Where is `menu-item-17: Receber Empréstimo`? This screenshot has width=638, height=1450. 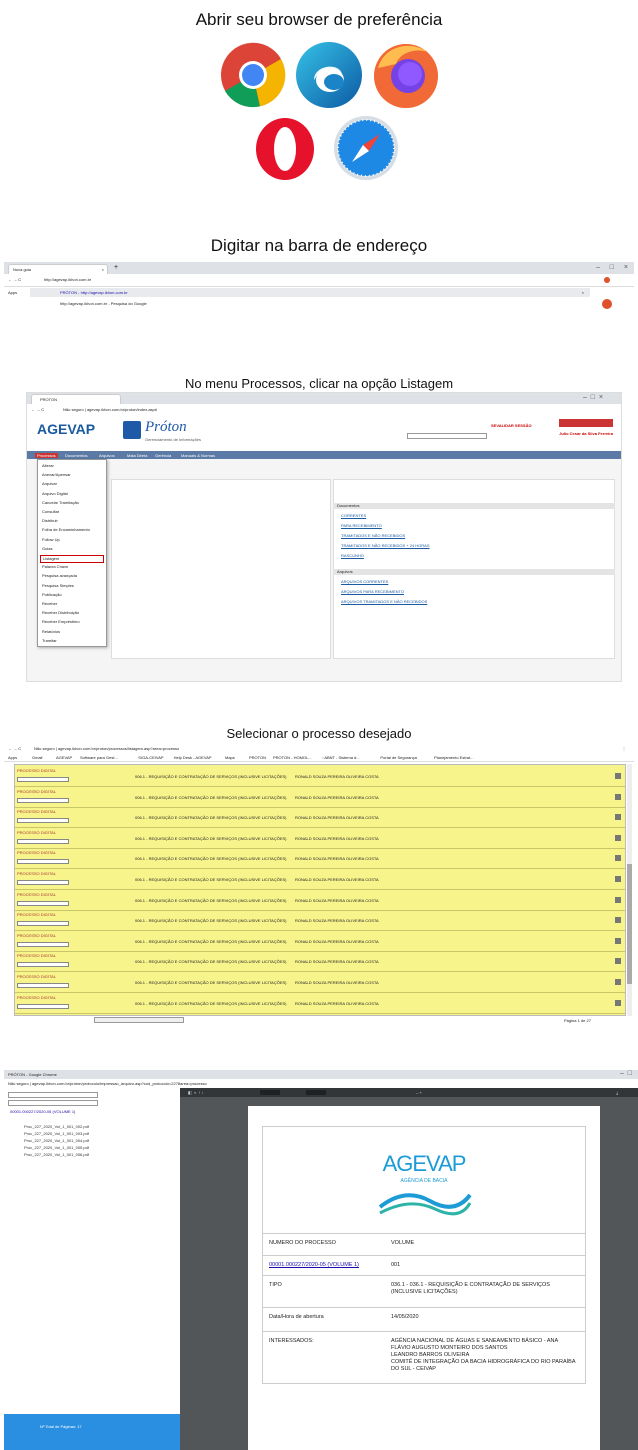 menu-item-17: Receber Empréstimo is located at coordinates (72, 623).